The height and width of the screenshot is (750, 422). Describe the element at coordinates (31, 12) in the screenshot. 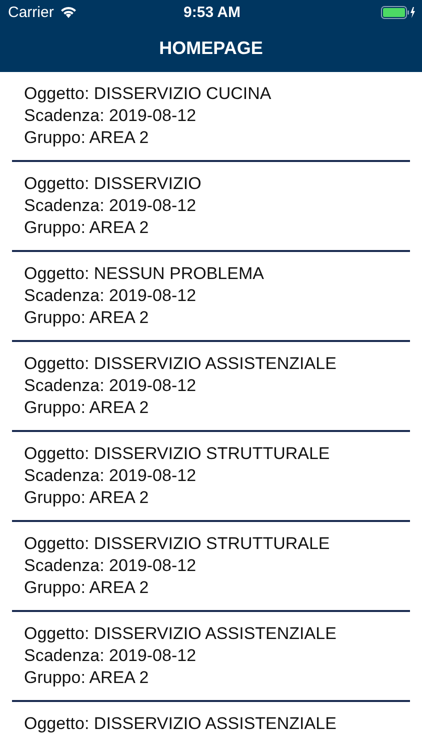

I see `carrier-label: Carrier` at that location.